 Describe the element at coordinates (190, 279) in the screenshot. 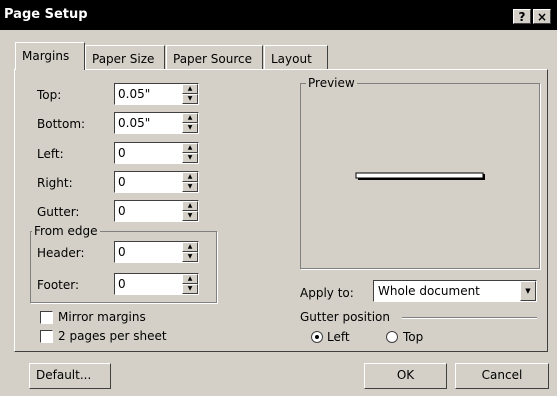

I see `footer-up-arrow-icon: ▲` at that location.